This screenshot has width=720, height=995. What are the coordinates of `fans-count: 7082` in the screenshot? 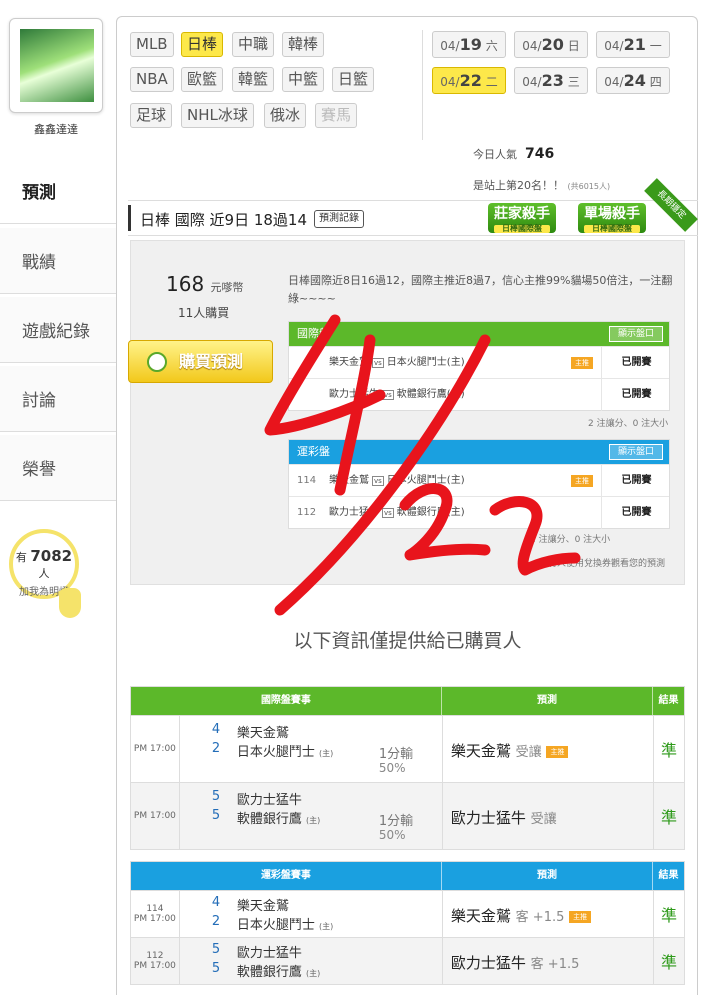 It's located at (51, 556).